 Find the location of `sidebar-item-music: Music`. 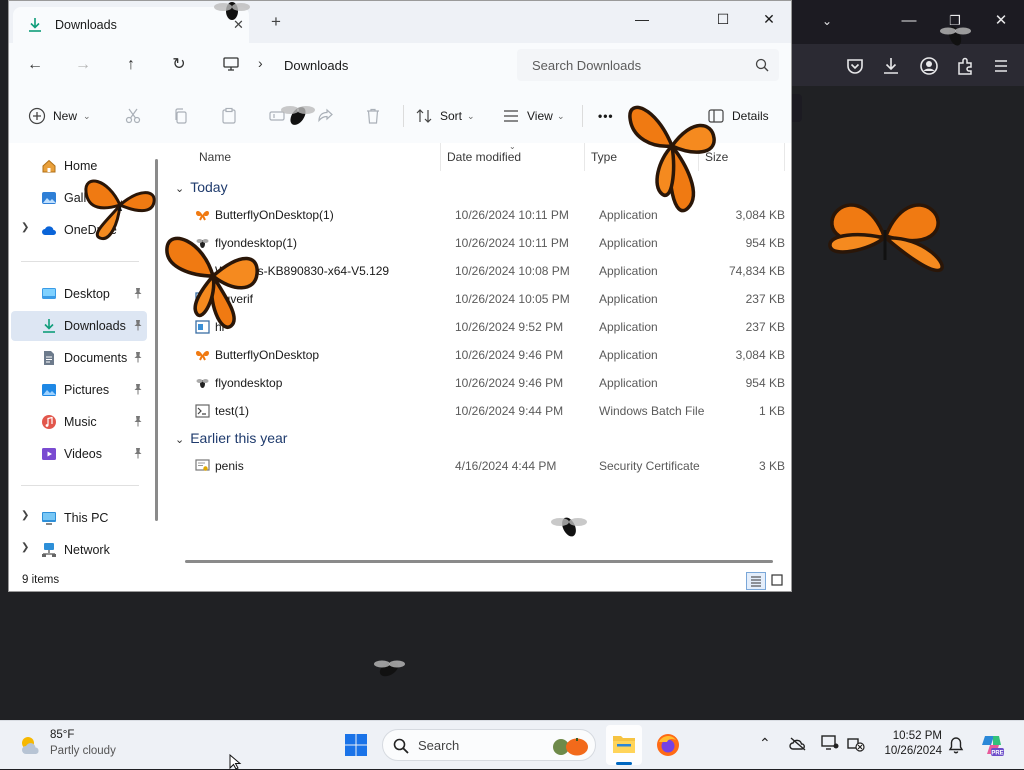

sidebar-item-music: Music is located at coordinates (79, 422).